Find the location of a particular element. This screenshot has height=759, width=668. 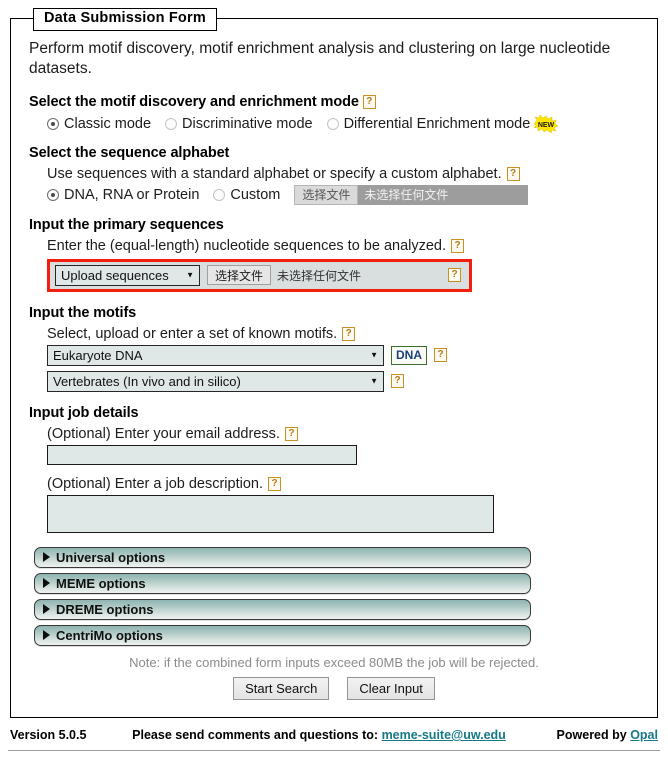

email-label: (Optional) Enter your email address. is located at coordinates (163, 433).